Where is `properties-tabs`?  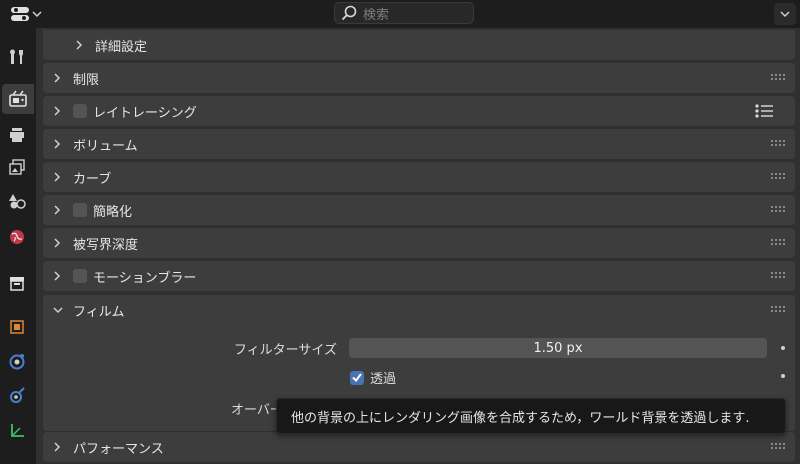
properties-tabs is located at coordinates (17, 246).